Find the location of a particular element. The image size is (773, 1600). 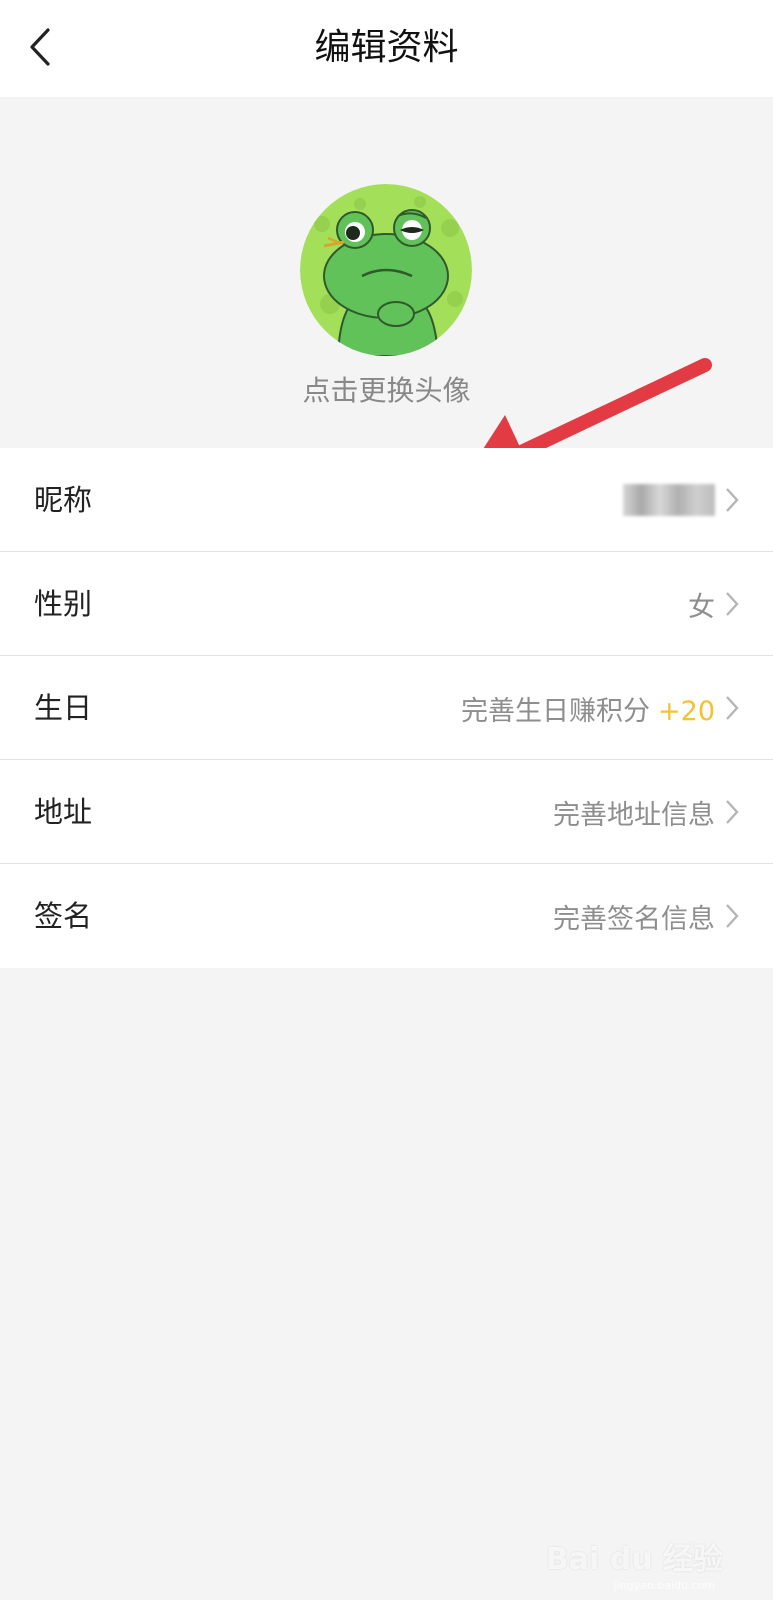

row-right: 女 is located at coordinates (713, 604).